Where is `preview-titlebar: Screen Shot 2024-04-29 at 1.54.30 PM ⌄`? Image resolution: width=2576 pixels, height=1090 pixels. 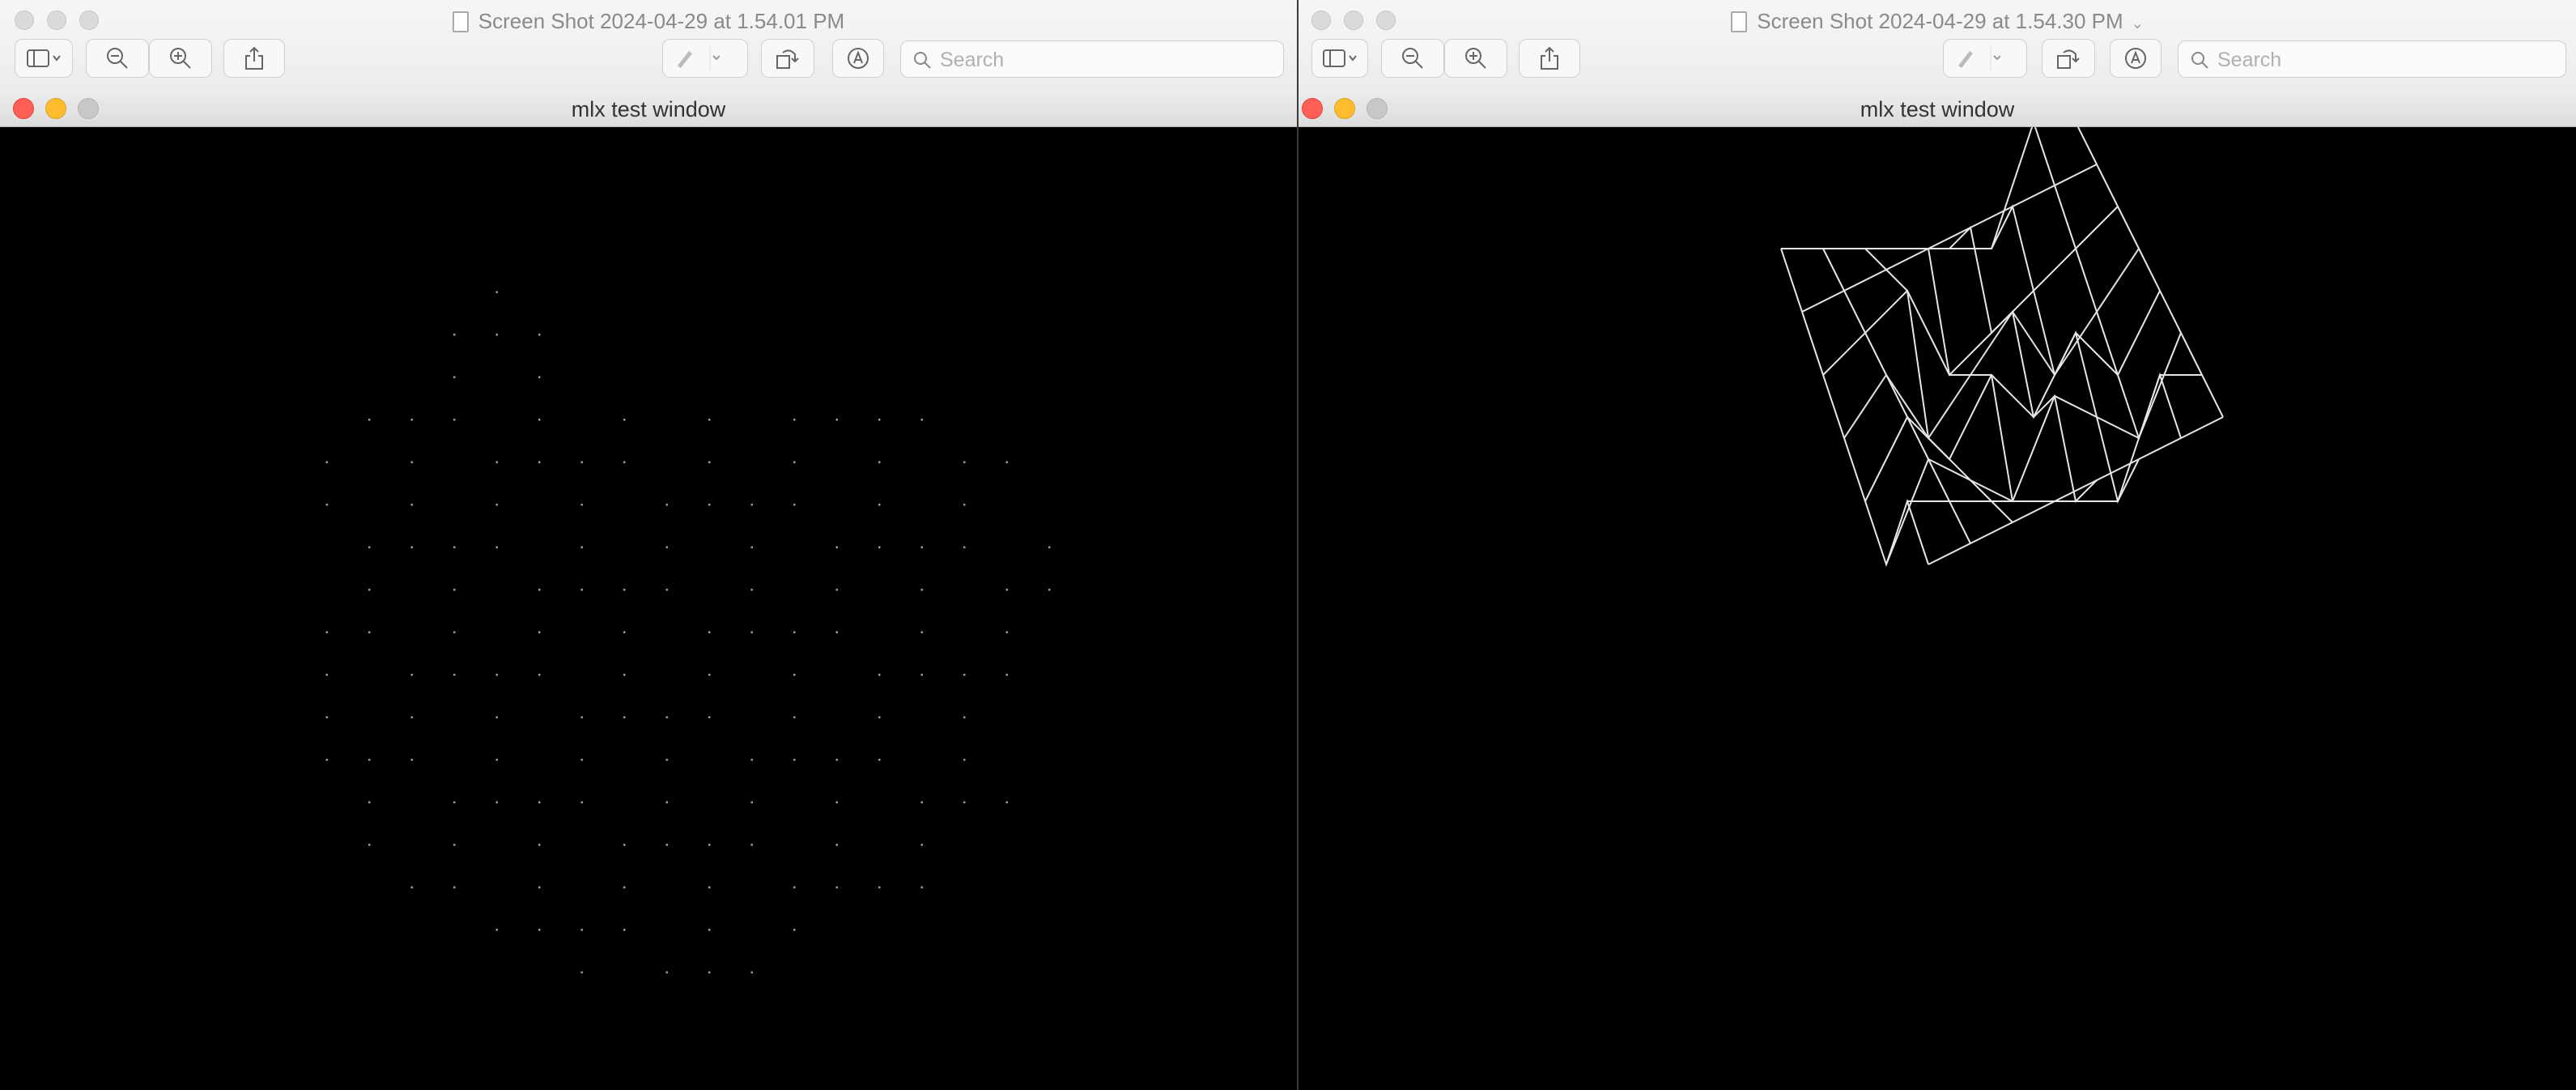 preview-titlebar: Screen Shot 2024-04-29 at 1.54.30 PM ⌄ is located at coordinates (1937, 46).